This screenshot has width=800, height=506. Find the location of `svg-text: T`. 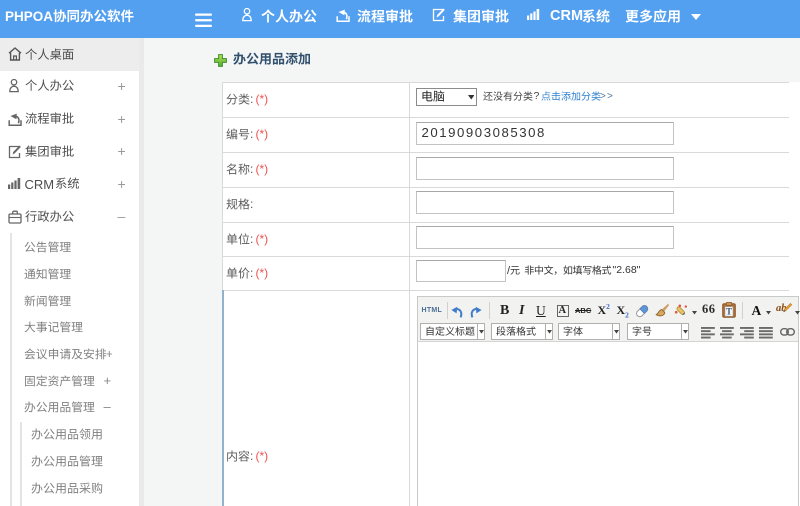

svg-text: T is located at coordinates (729, 312).